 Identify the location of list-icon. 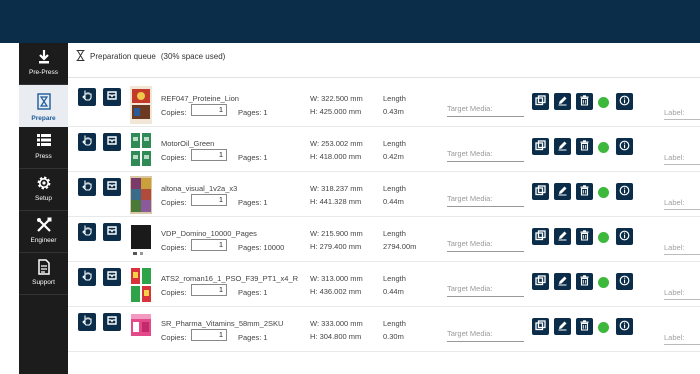
(43, 141).